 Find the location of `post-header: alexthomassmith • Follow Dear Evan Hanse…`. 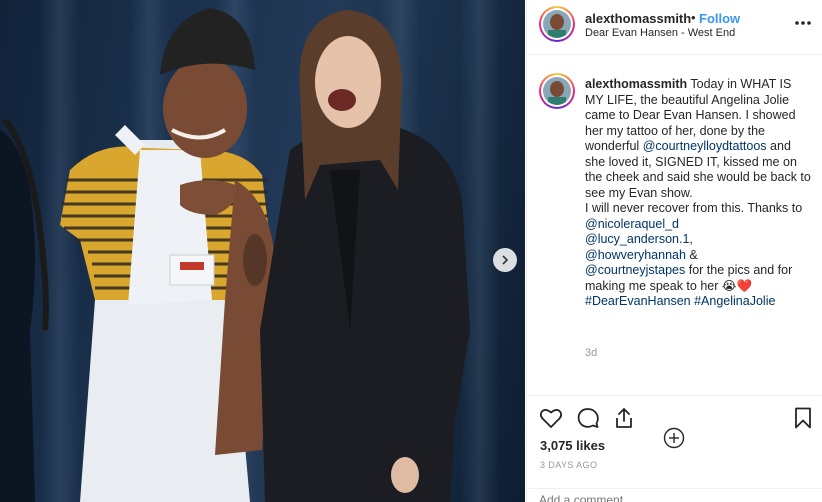

post-header: alexthomassmith • Follow Dear Evan Hanse… is located at coordinates (674, 27).